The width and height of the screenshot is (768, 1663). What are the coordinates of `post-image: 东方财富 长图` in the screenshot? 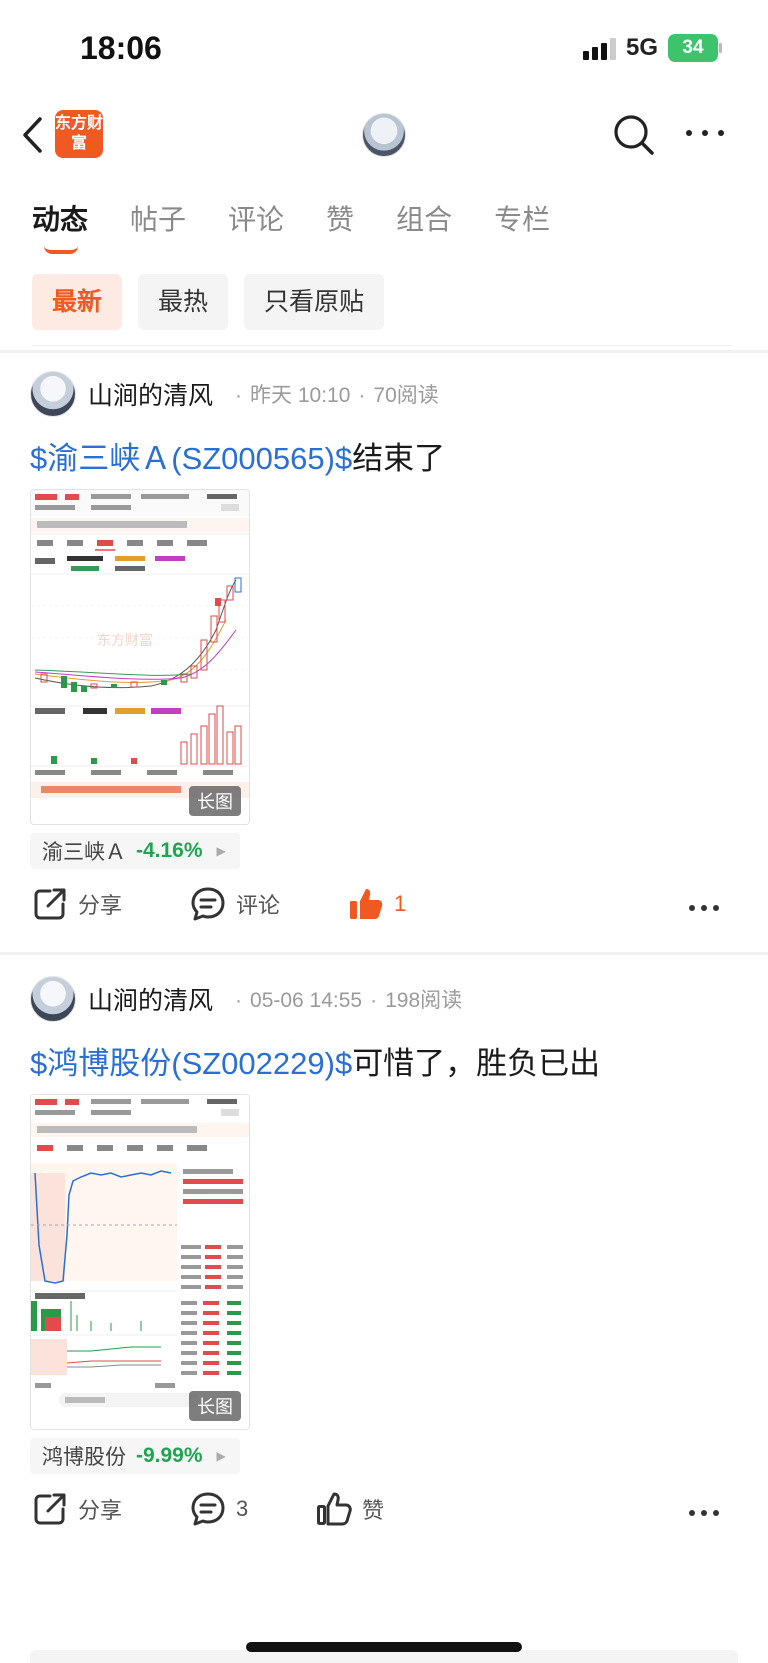 It's located at (140, 657).